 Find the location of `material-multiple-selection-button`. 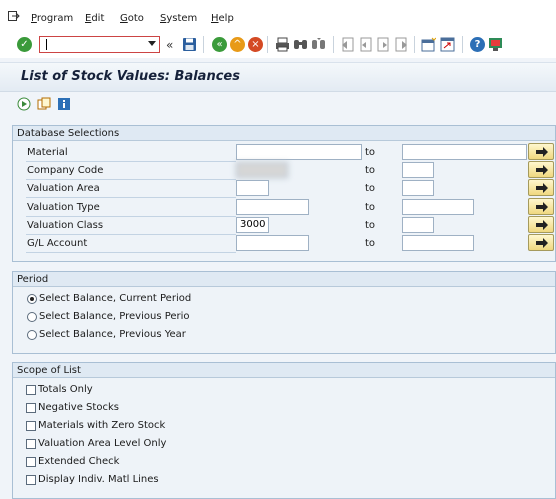

material-multiple-selection-button is located at coordinates (541, 151).